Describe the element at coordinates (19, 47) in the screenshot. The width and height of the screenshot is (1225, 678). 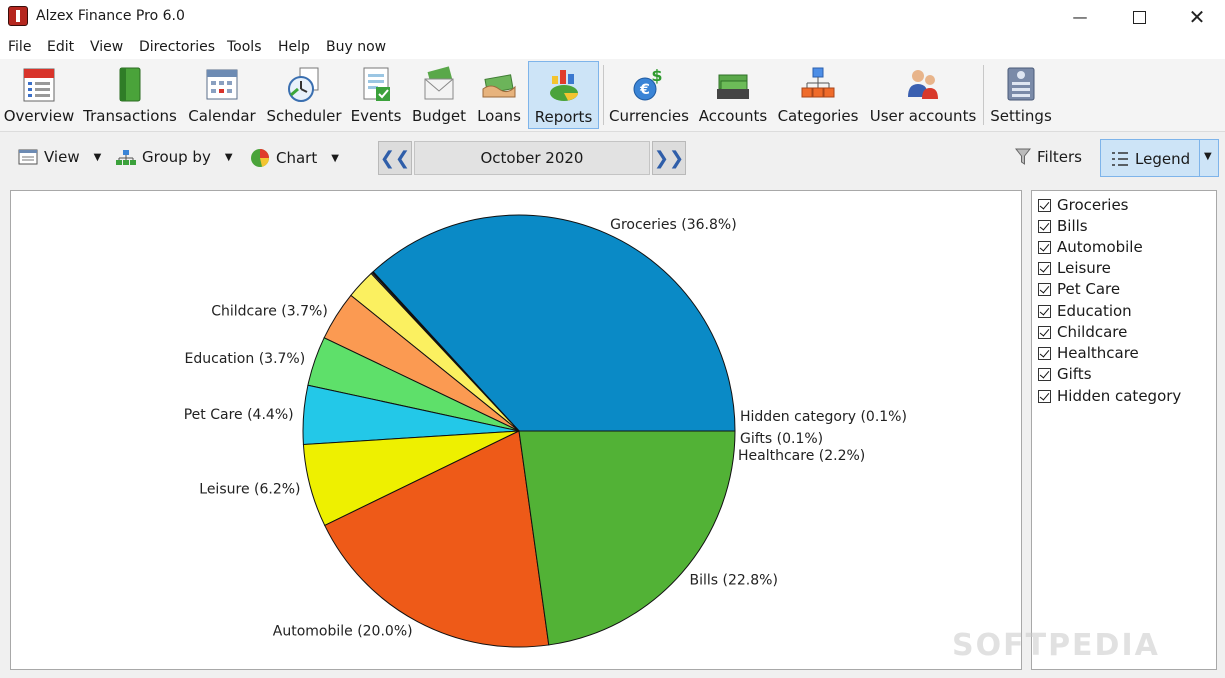
I see `menu-file: File` at that location.